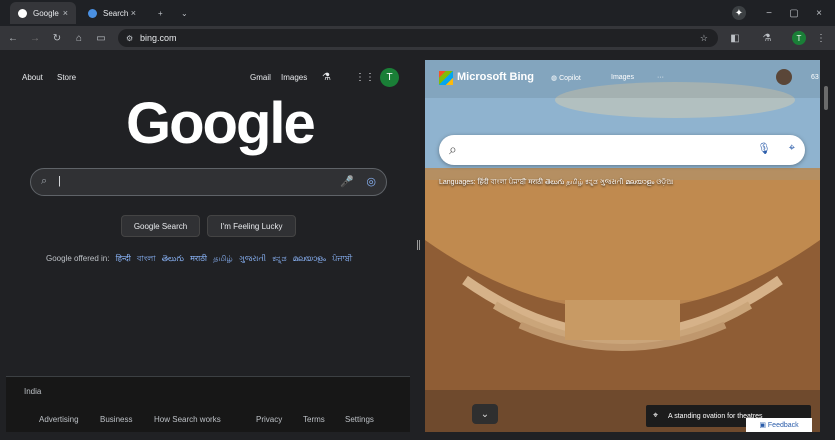 This screenshot has width=835, height=440. I want to click on bing-feedback-button: ▣ Feedback, so click(779, 425).